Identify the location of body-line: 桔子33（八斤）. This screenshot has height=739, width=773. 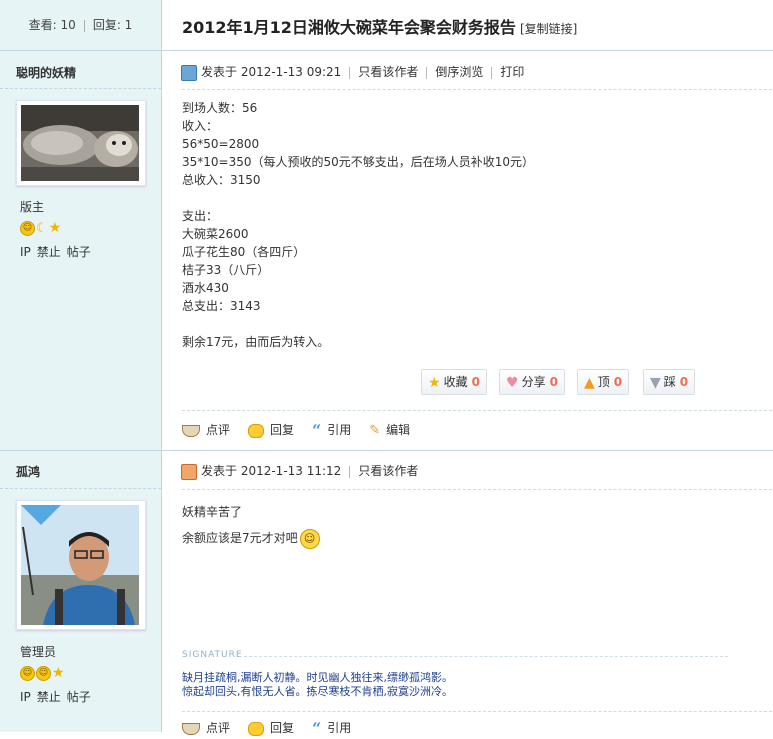
(226, 270).